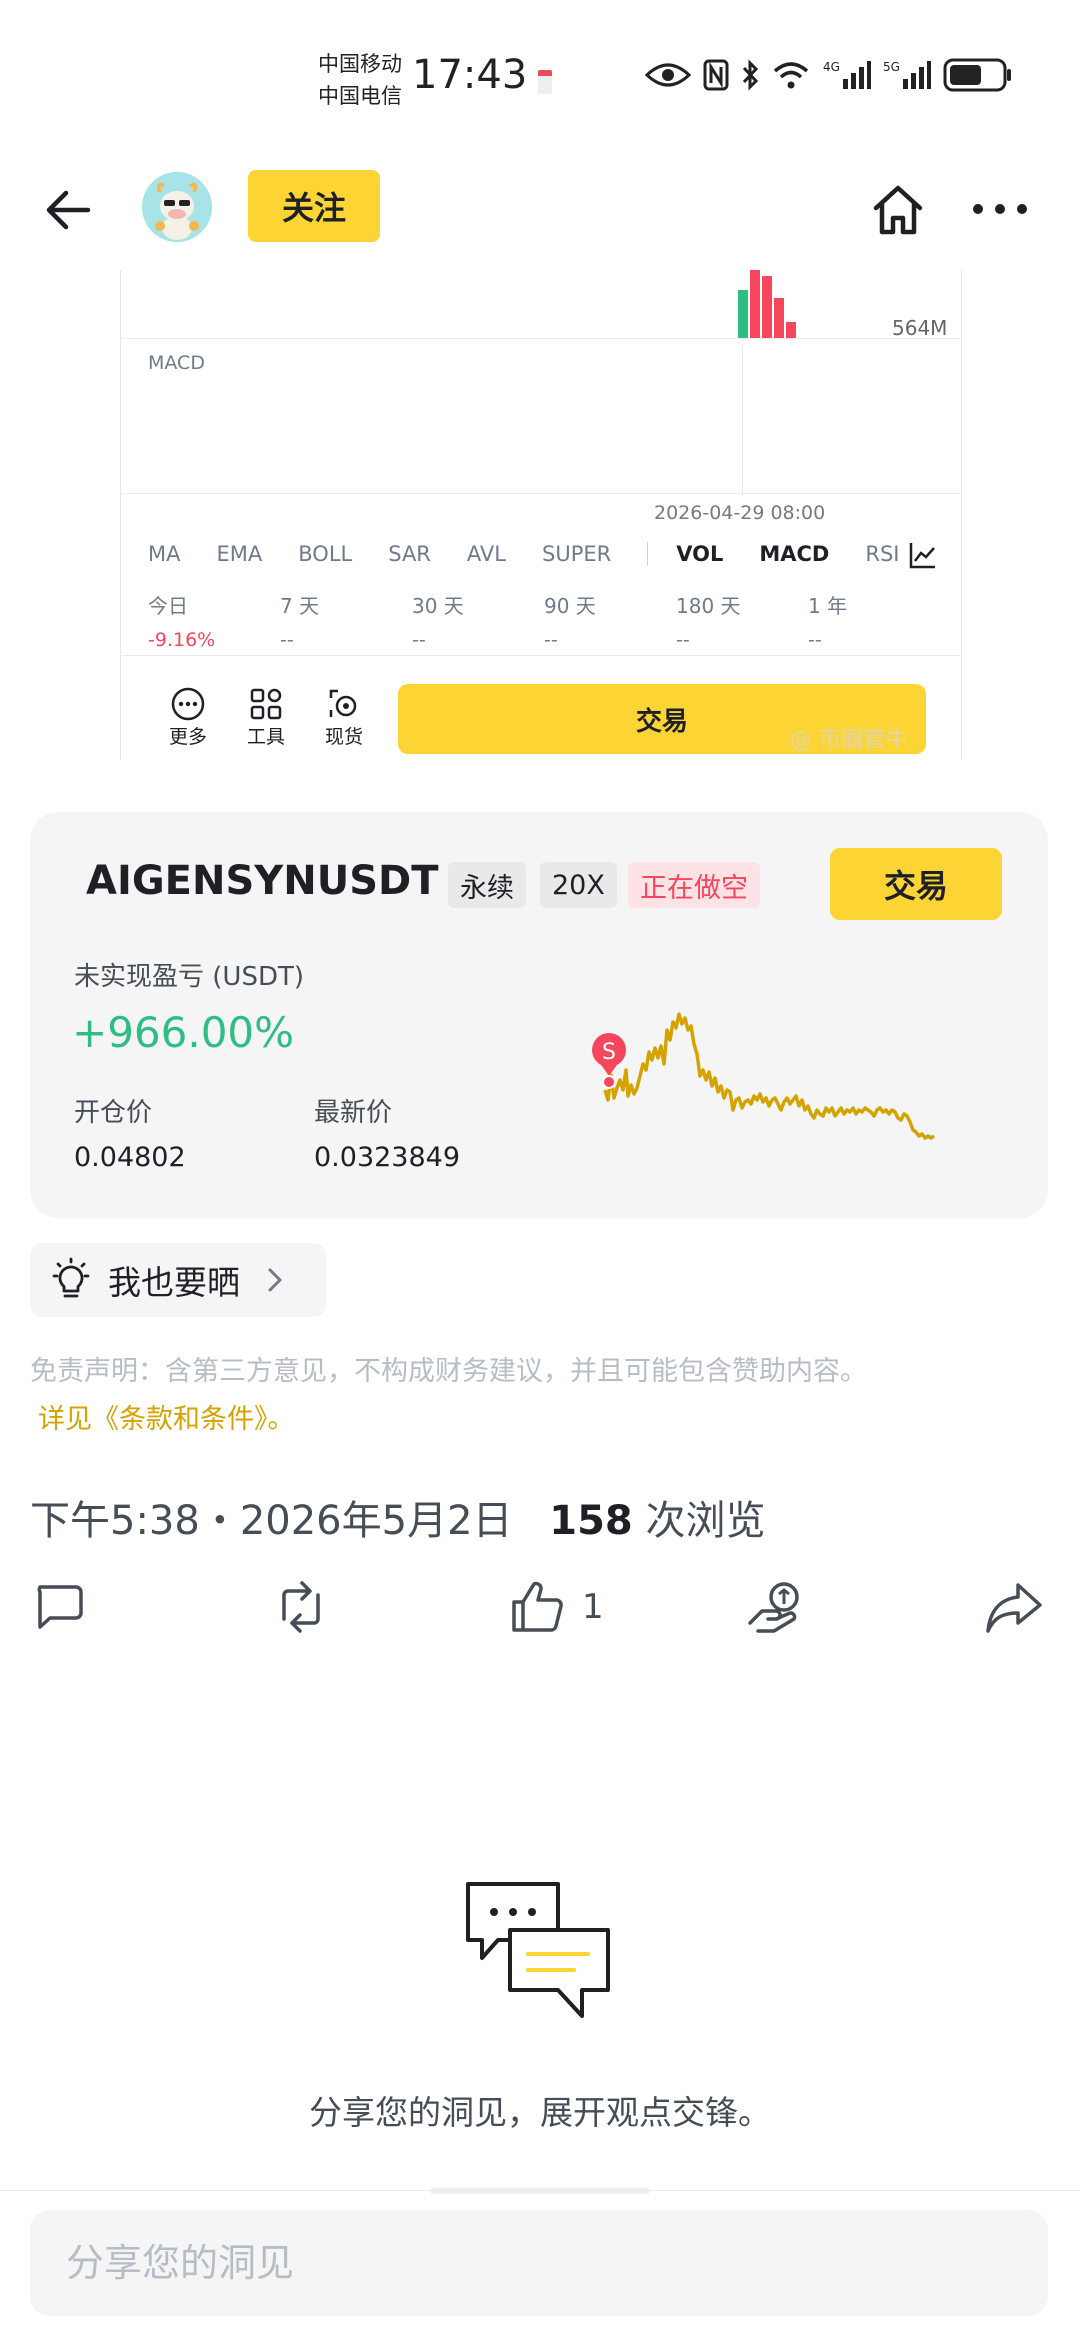 This screenshot has height=2340, width=1080. What do you see at coordinates (539, 2263) in the screenshot?
I see `comment-input` at bounding box center [539, 2263].